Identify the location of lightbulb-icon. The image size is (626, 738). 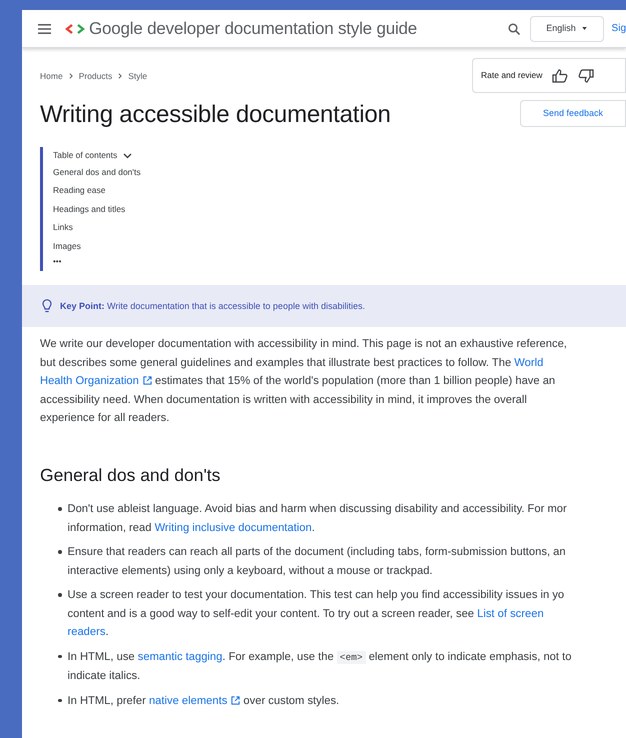
(47, 306).